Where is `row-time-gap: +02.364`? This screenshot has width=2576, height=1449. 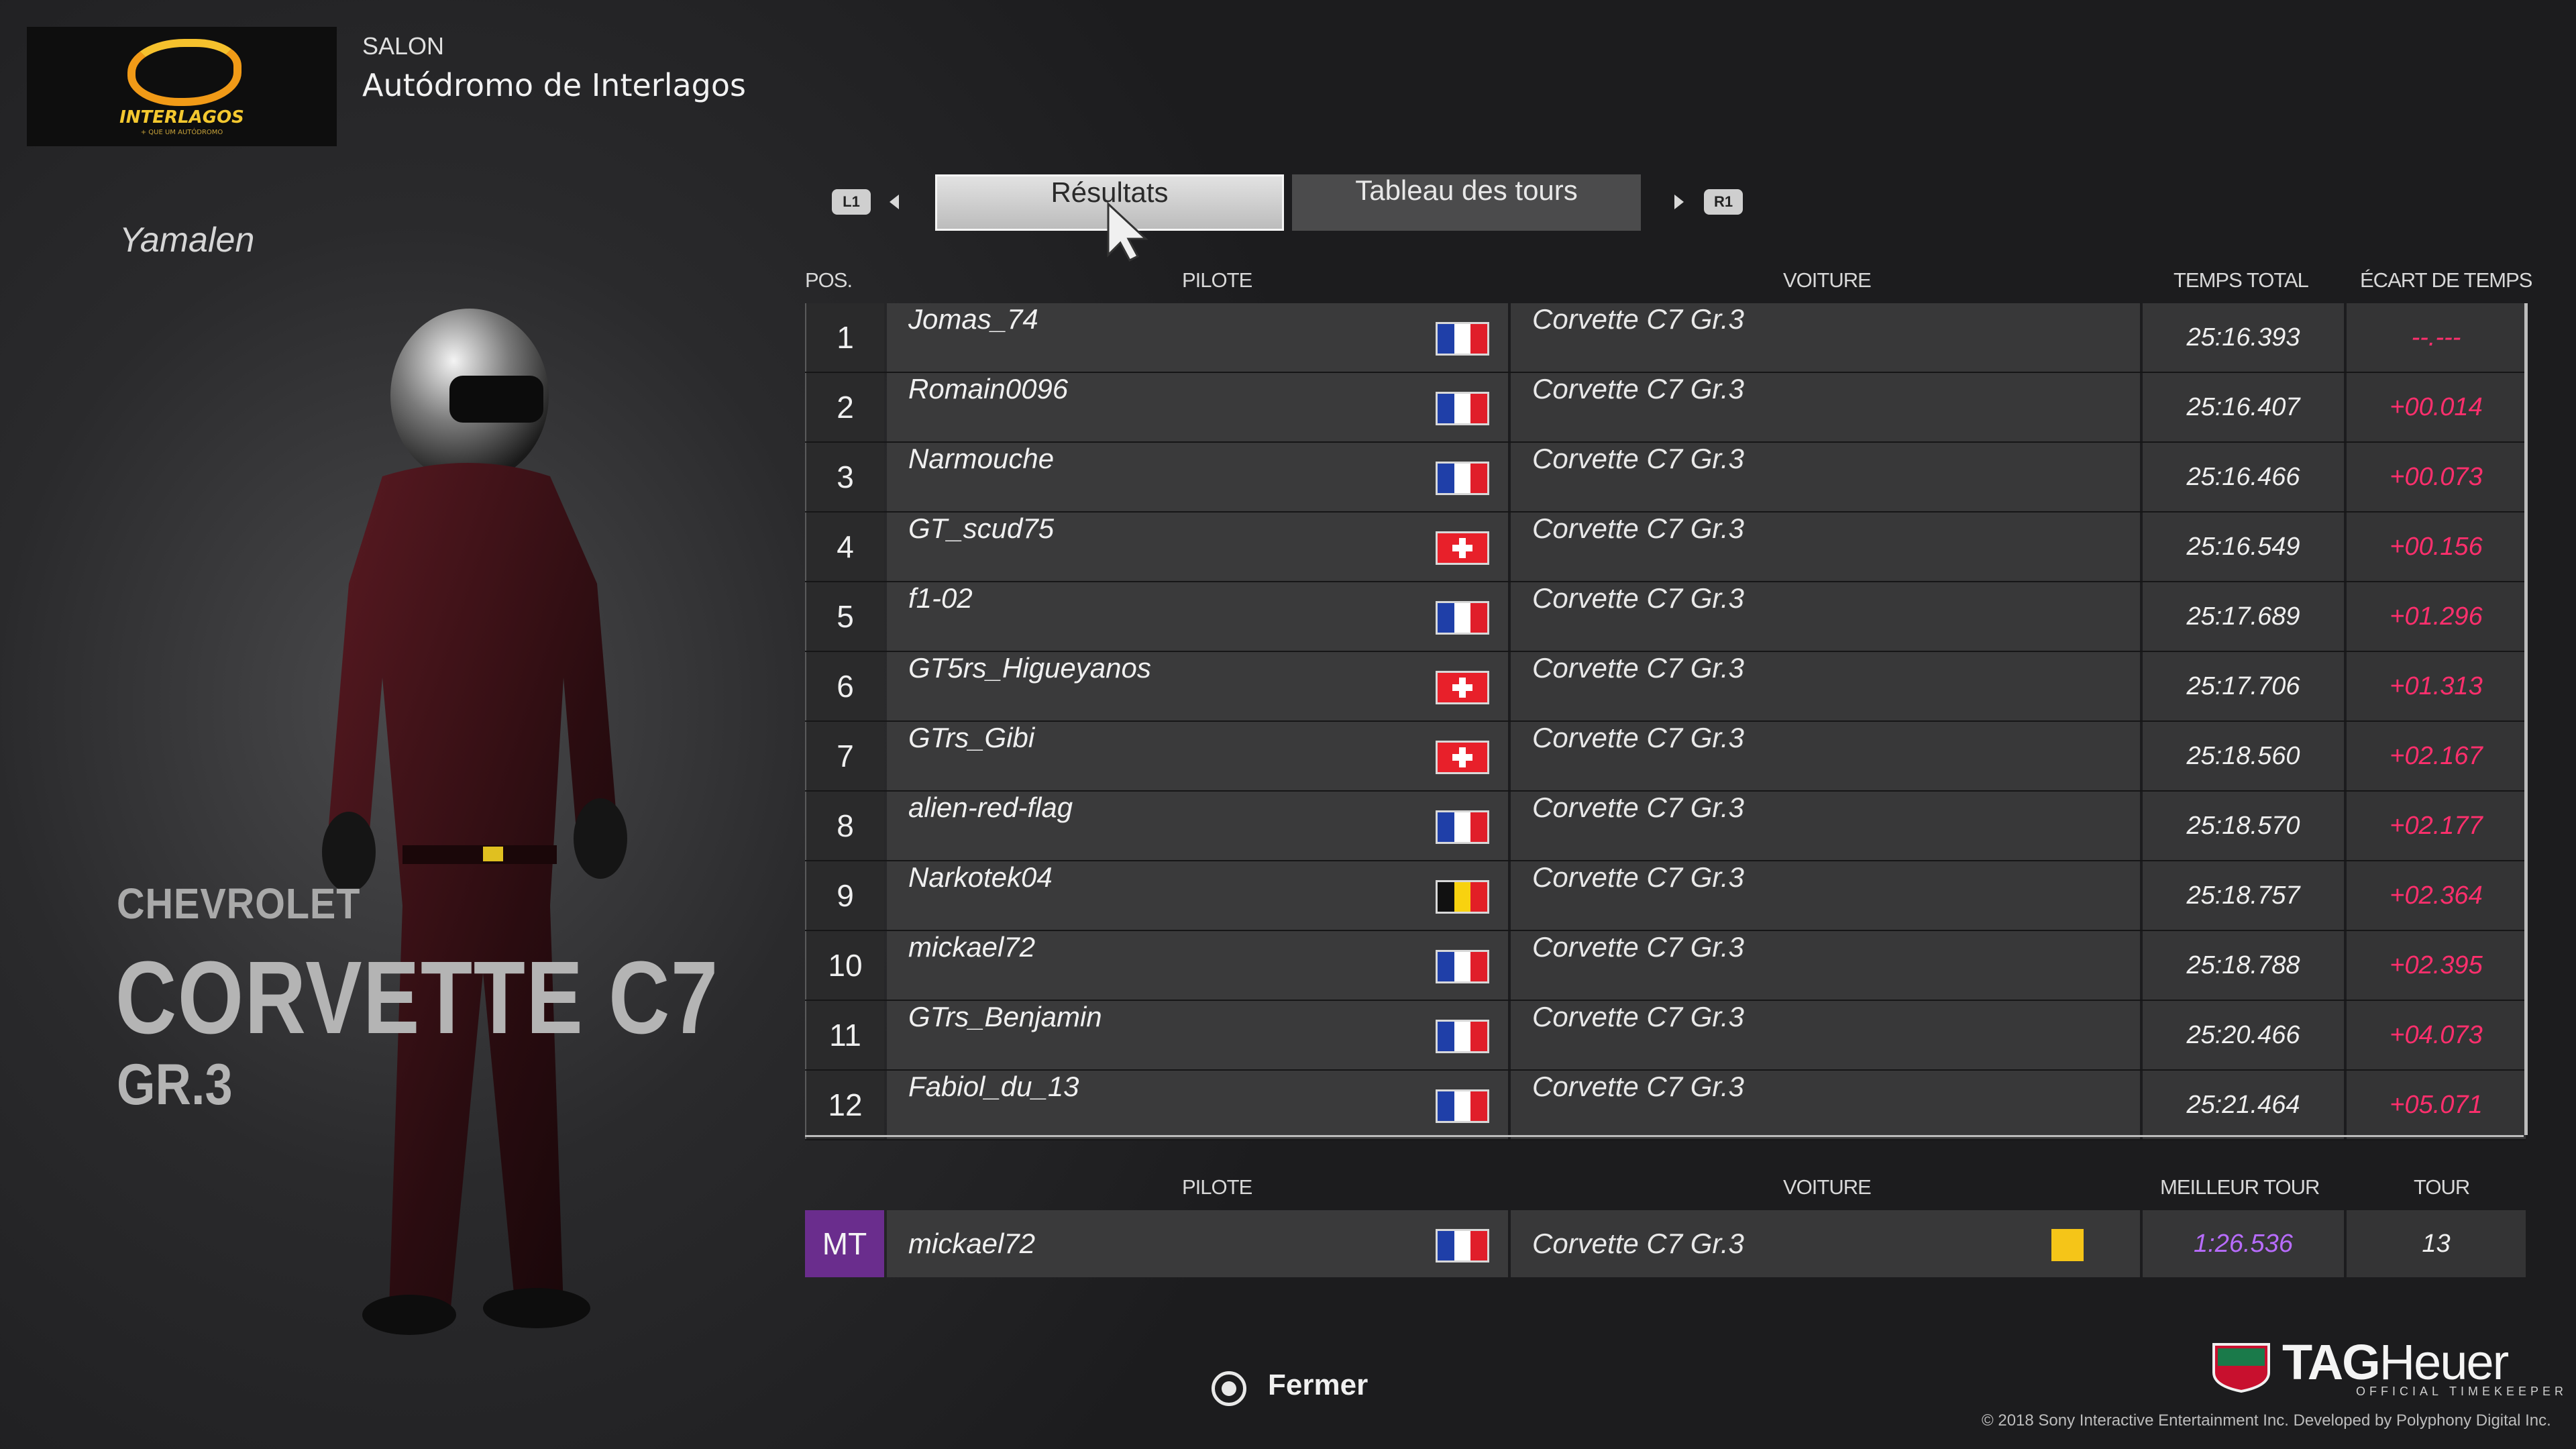
row-time-gap: +02.364 is located at coordinates (2436, 895).